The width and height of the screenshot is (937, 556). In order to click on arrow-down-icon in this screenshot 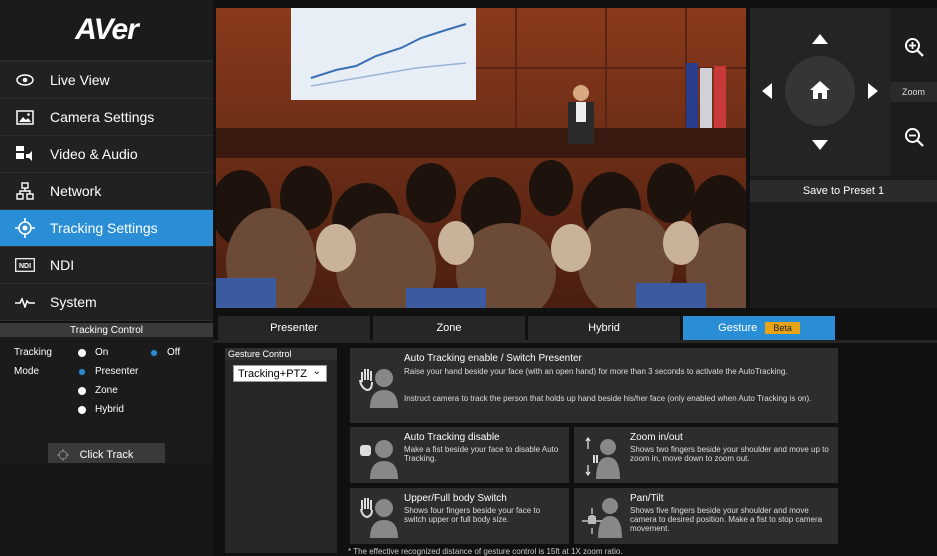, I will do `click(820, 145)`.